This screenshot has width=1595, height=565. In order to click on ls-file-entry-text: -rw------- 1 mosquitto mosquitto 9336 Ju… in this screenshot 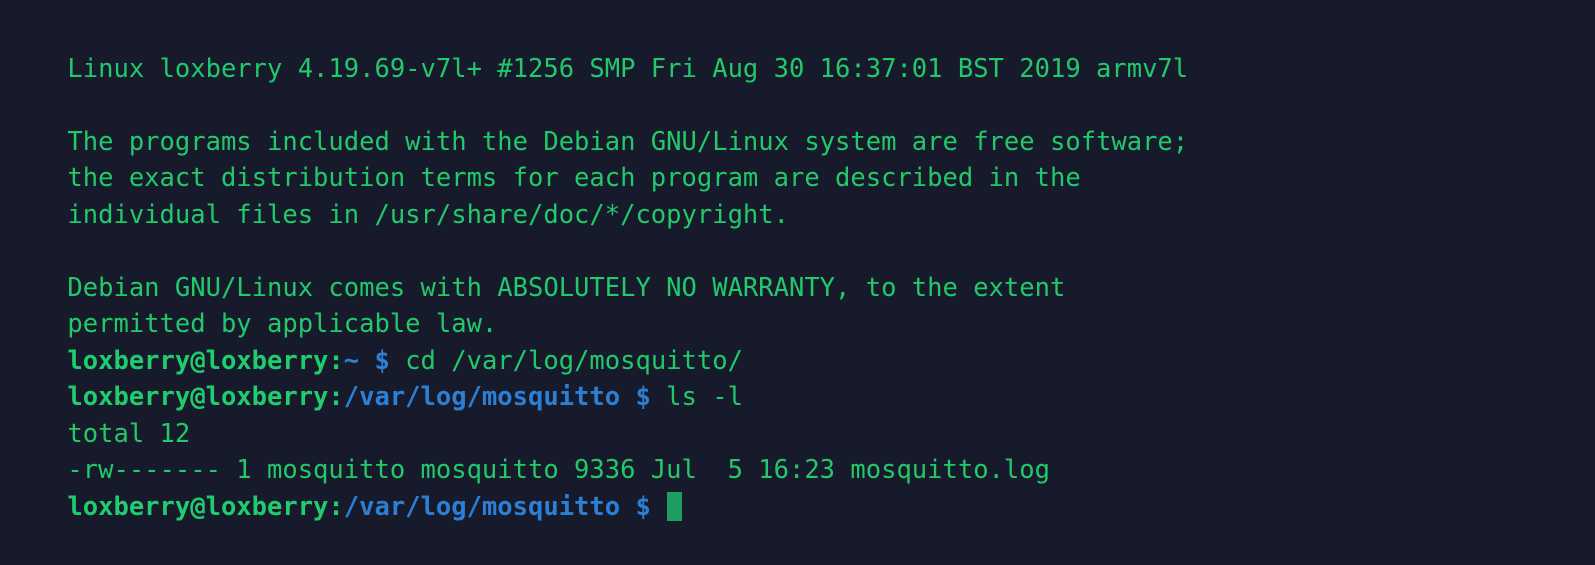, I will do `click(558, 470)`.